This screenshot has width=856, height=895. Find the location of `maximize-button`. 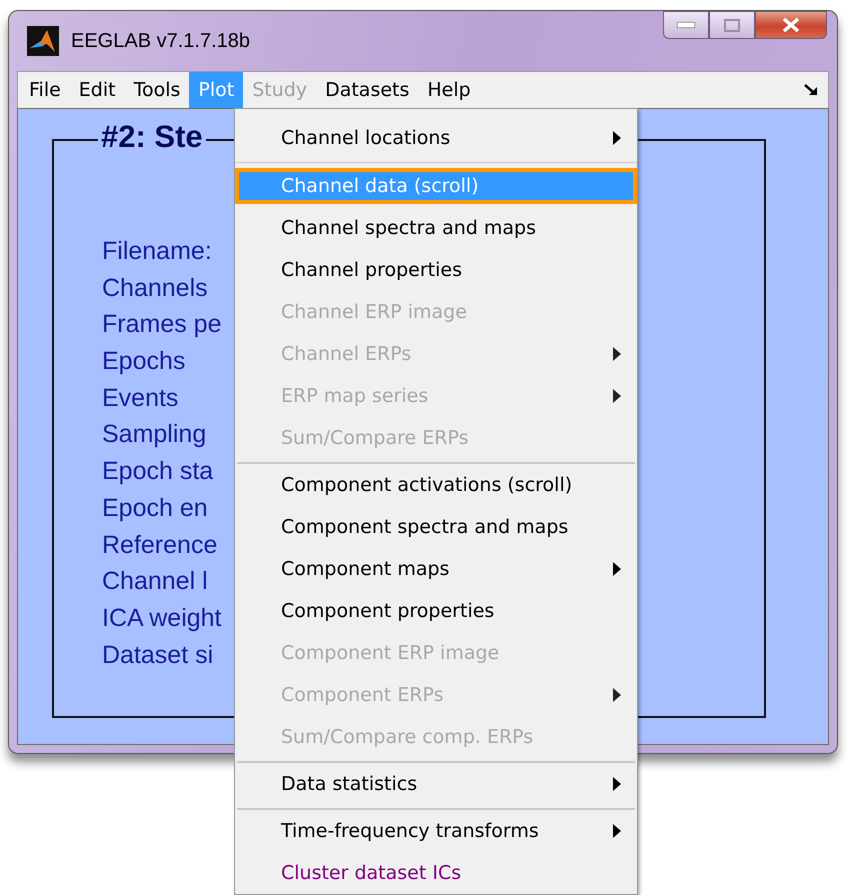

maximize-button is located at coordinates (732, 25).